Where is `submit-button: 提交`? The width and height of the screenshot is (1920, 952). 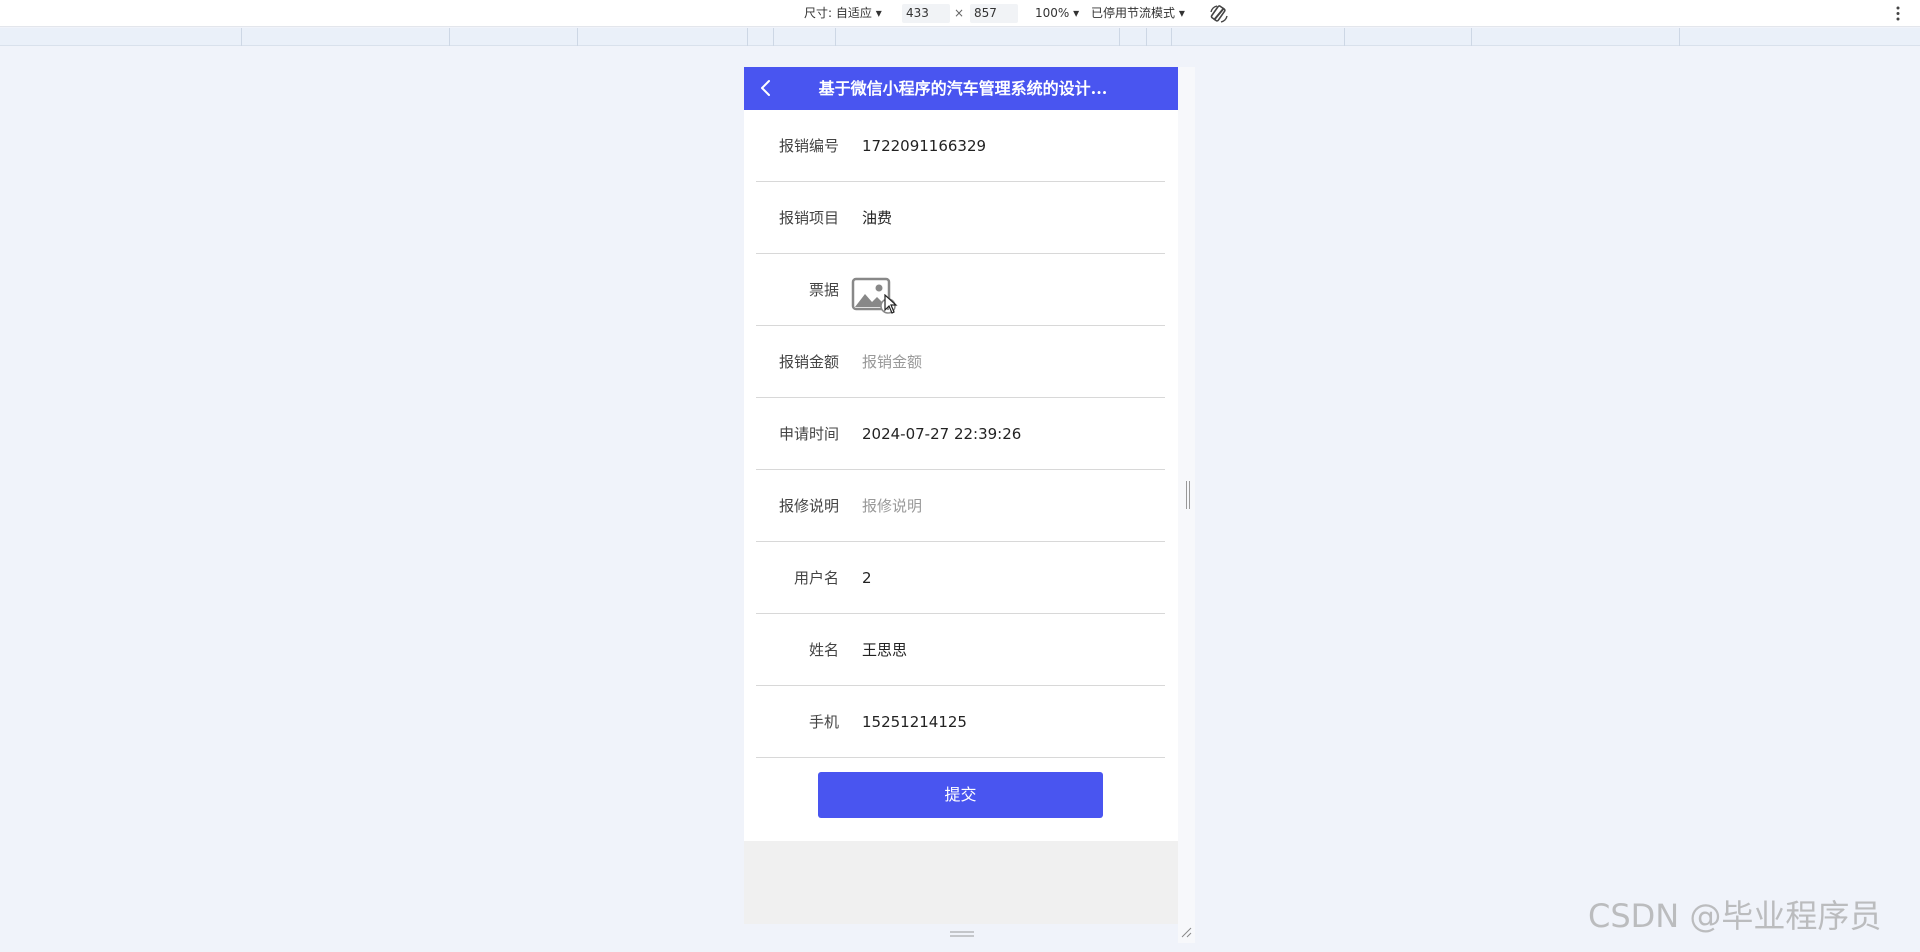
submit-button: 提交 is located at coordinates (960, 795).